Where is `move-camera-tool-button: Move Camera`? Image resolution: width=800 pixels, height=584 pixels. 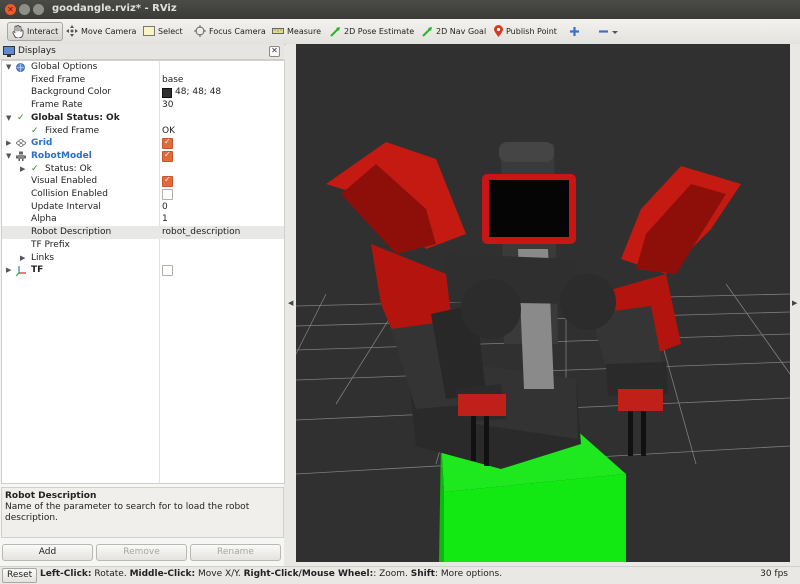
move-camera-tool-button: Move Camera is located at coordinates (101, 31).